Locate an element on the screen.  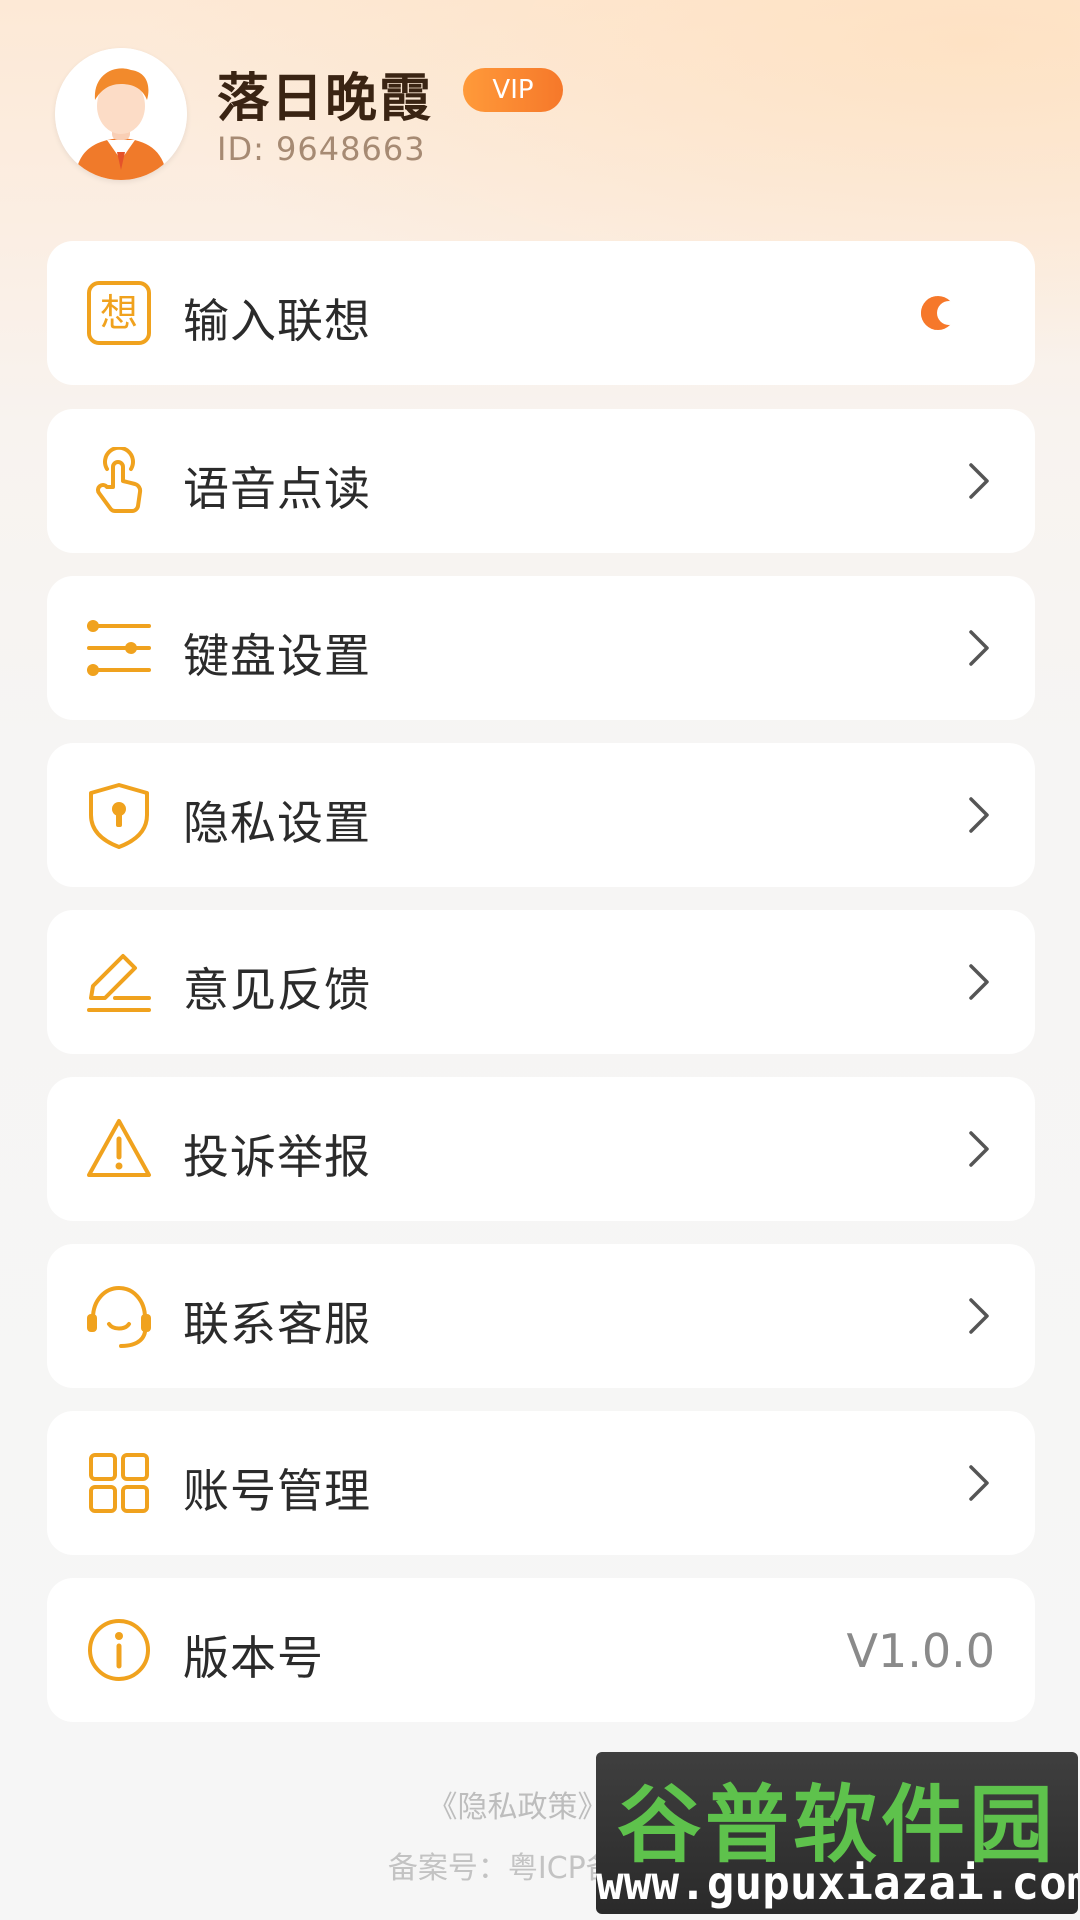
menu-item-keyboard-settings: 键盘设置 is located at coordinates (541, 648).